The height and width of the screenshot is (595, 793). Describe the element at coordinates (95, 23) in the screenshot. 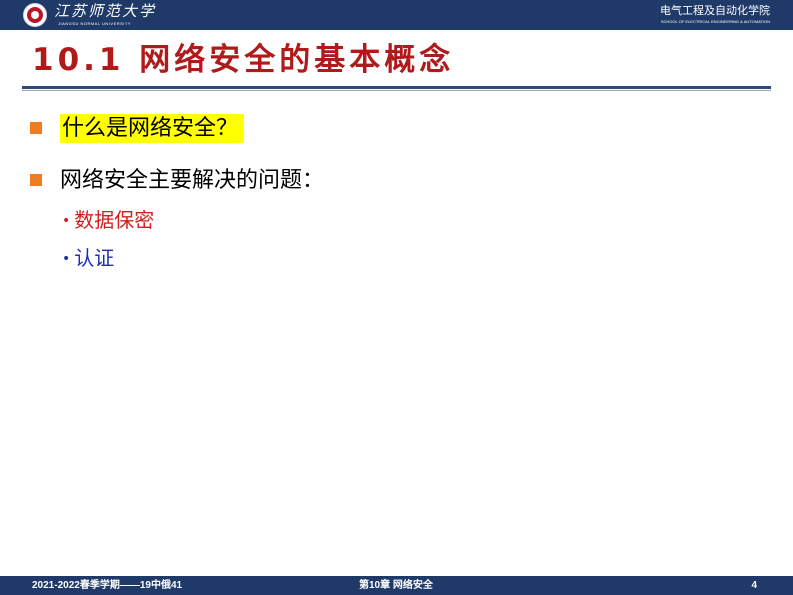

I see `university-name-en: JIANGSU NORMAL UNIVERSITY` at that location.